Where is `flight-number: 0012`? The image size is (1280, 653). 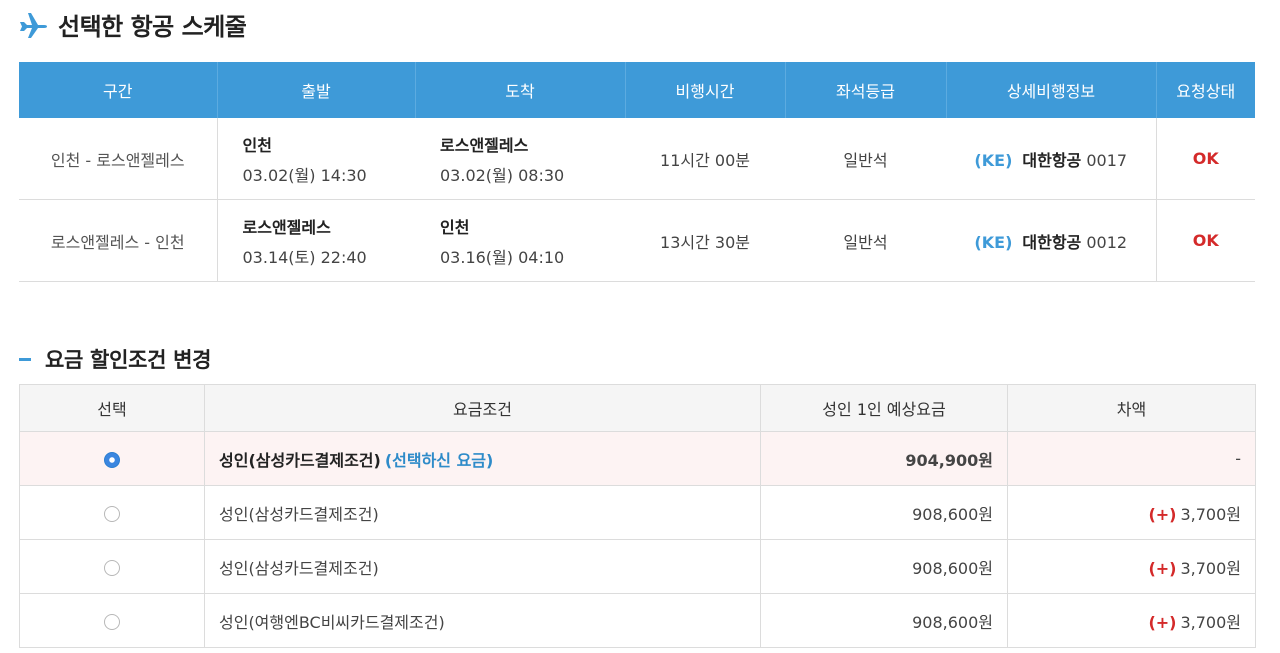 flight-number: 0012 is located at coordinates (1107, 242).